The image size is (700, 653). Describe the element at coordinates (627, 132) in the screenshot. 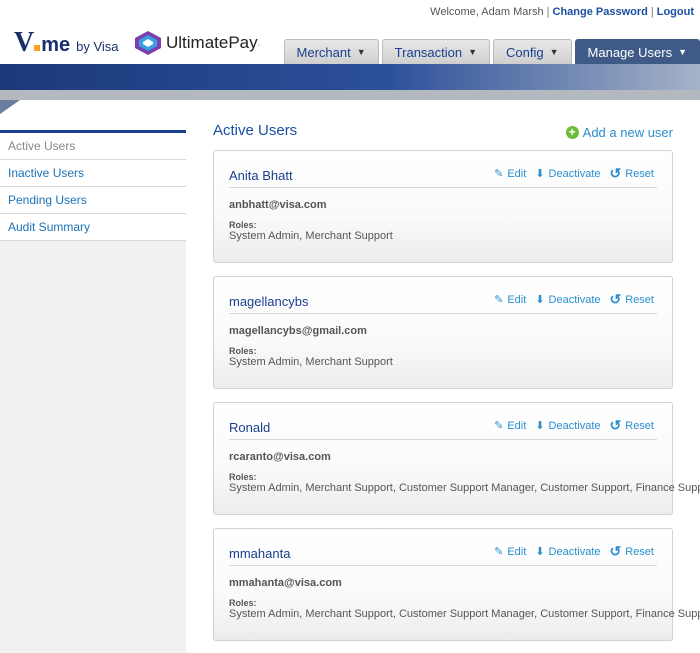

I see `add-user-label: Add a new user` at that location.